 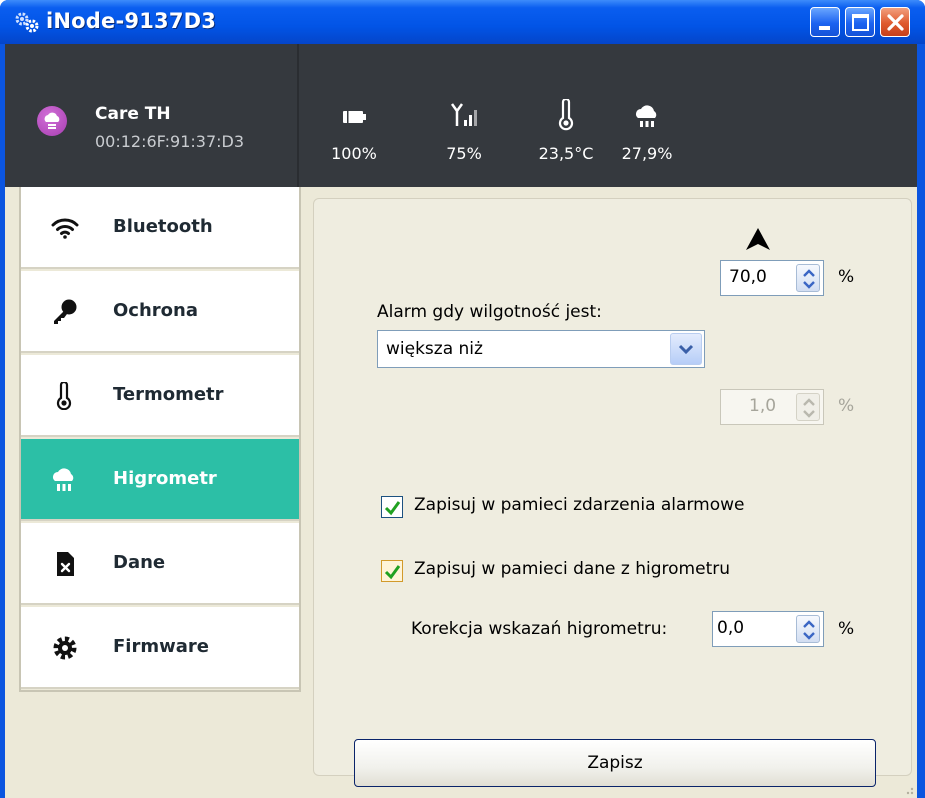 I want to click on minimize-button, so click(x=825, y=22).